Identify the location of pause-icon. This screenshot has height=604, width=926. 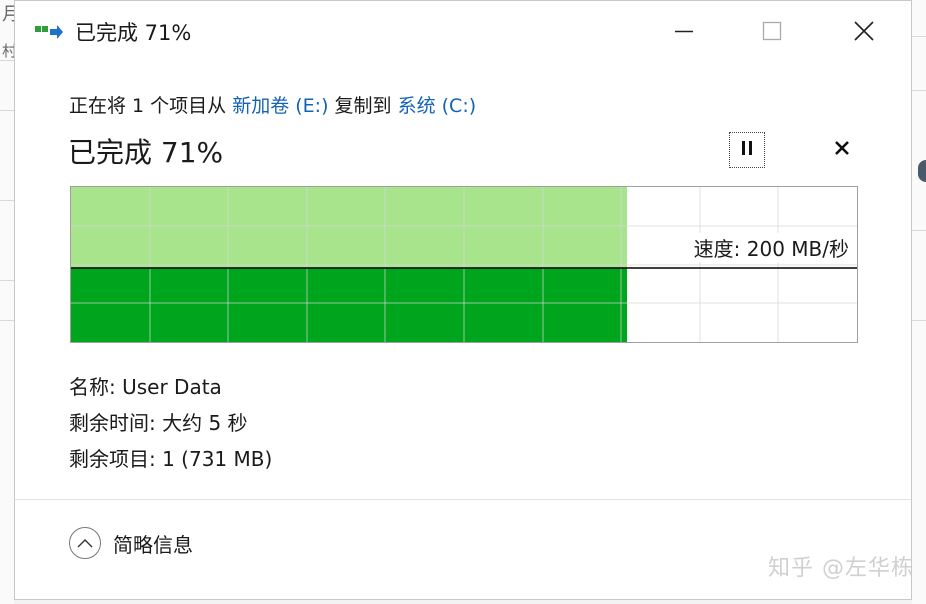
(747, 150).